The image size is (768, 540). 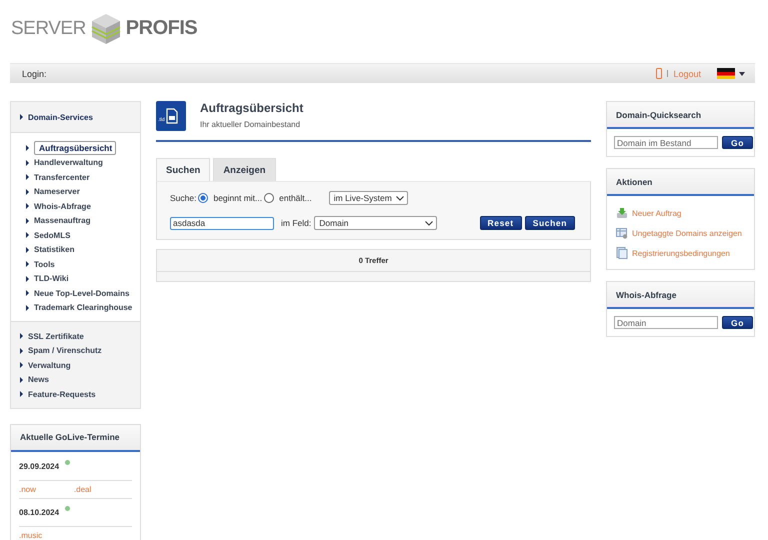 What do you see at coordinates (68, 163) in the screenshot?
I see `sidebar-link: Handleverwaltung` at bounding box center [68, 163].